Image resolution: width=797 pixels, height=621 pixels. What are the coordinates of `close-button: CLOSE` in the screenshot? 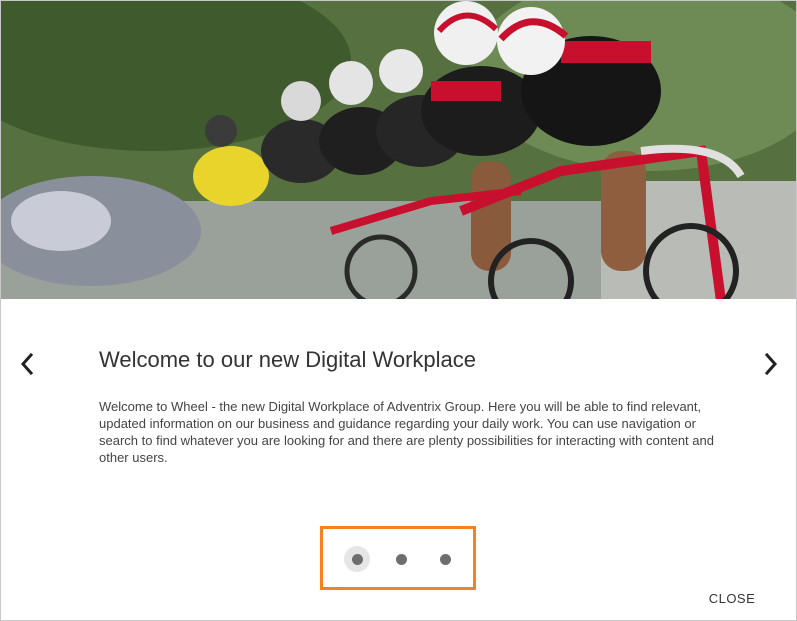 It's located at (732, 598).